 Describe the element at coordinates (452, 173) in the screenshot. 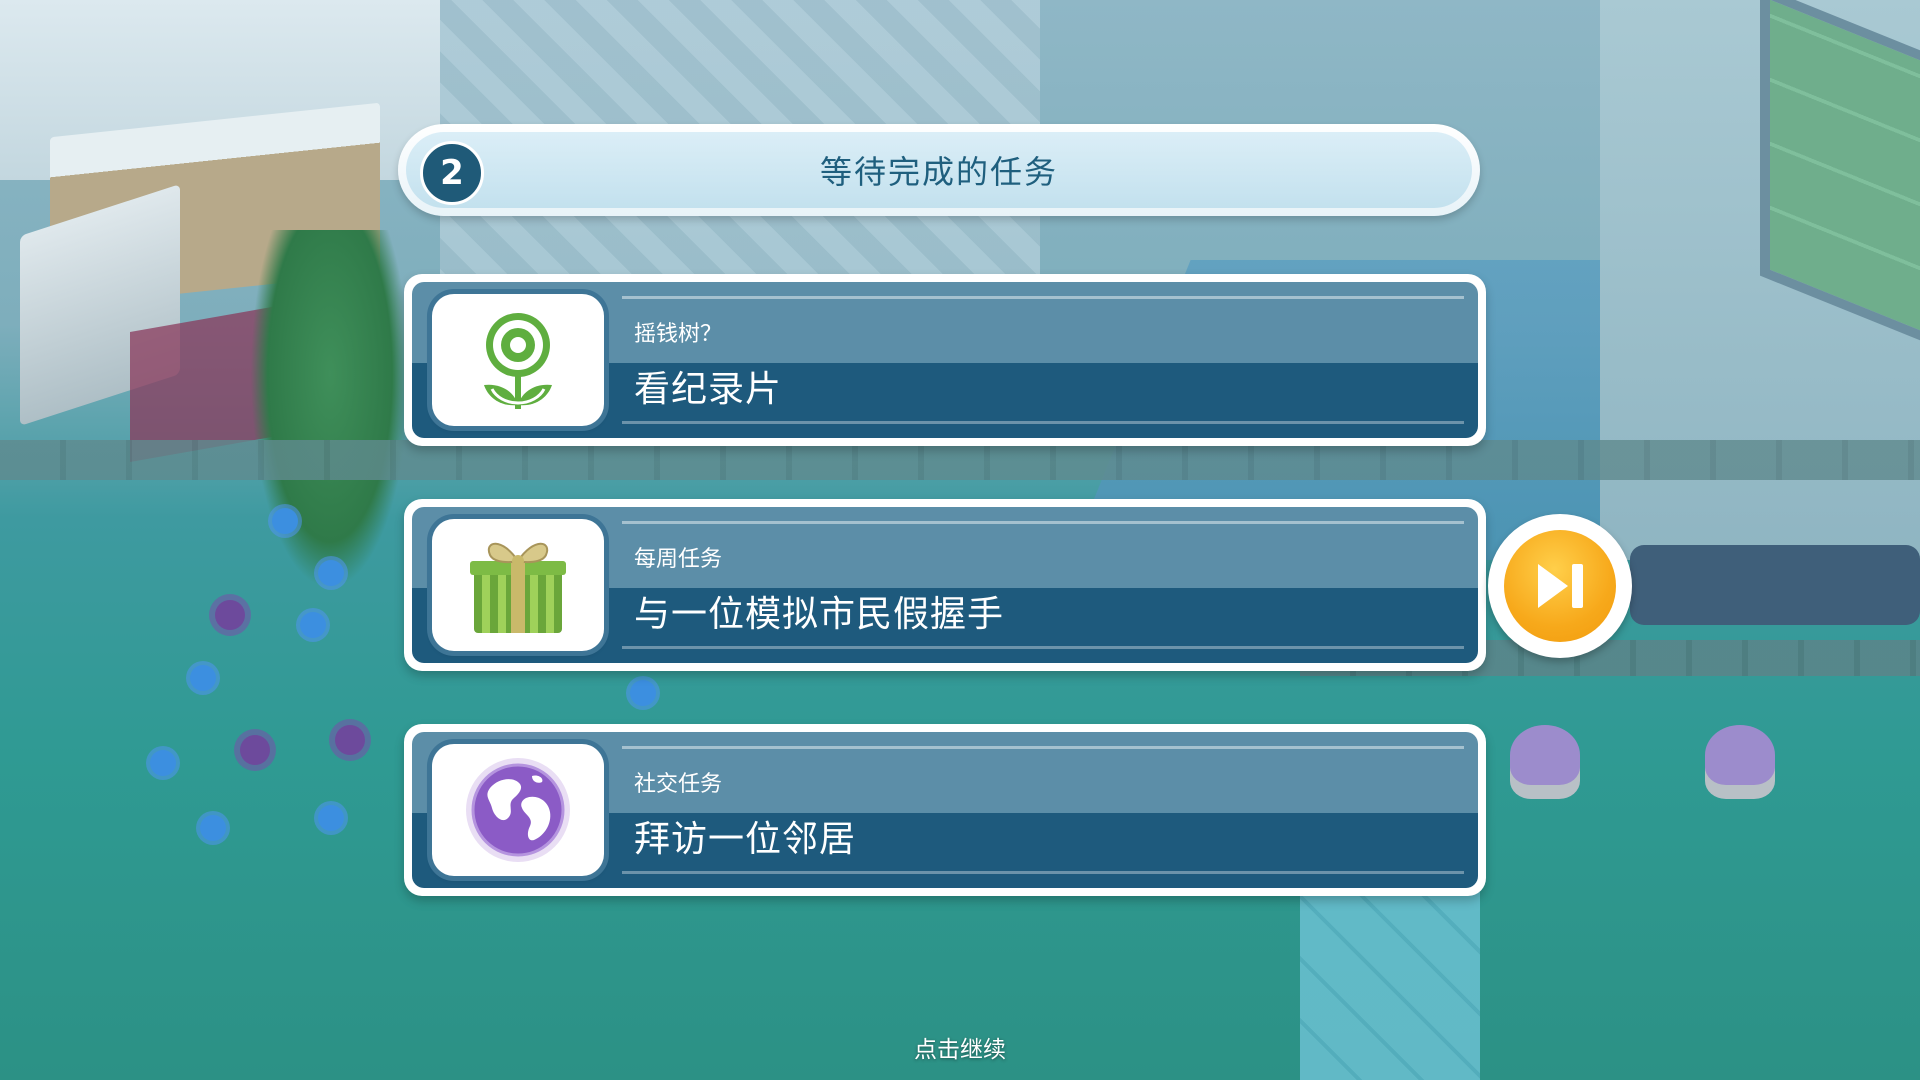

I see `pending-count-badge: 2` at that location.